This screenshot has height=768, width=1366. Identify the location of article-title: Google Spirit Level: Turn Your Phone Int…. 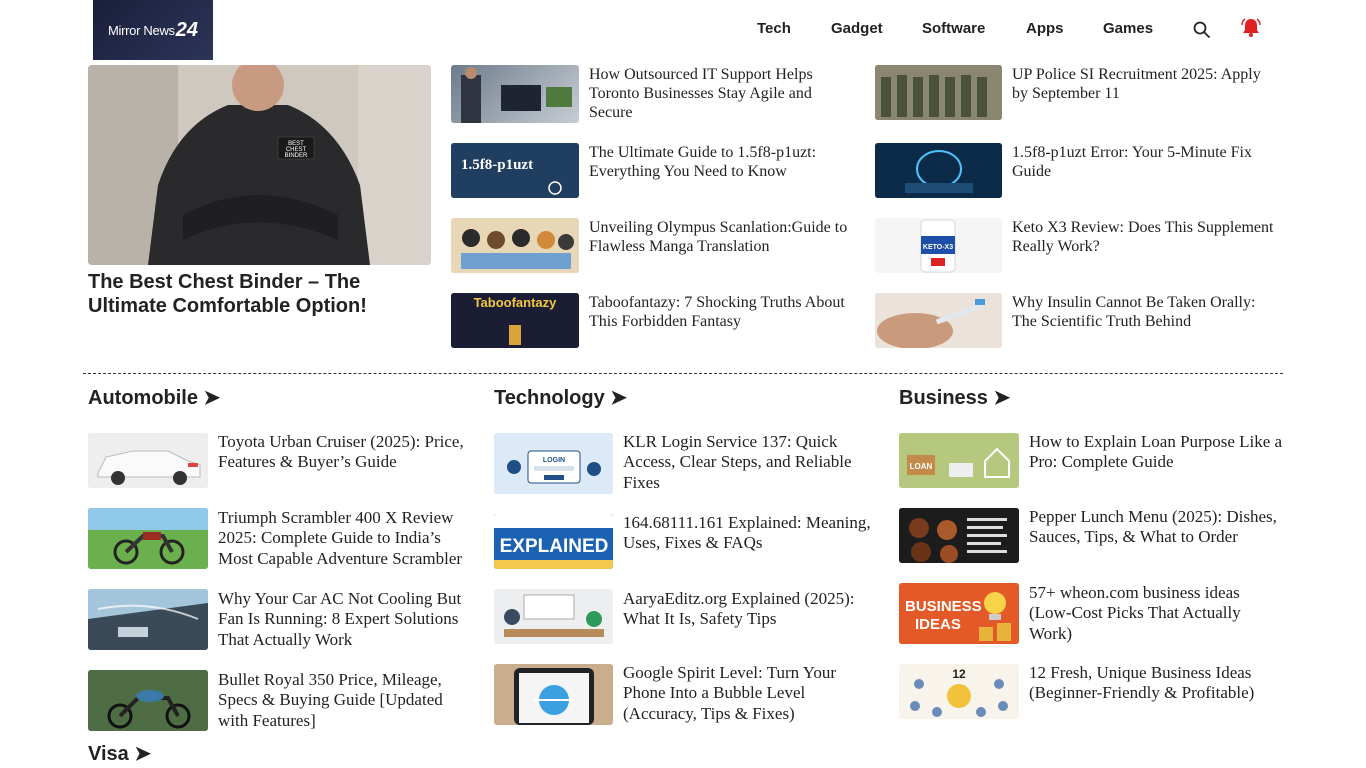
(750, 693).